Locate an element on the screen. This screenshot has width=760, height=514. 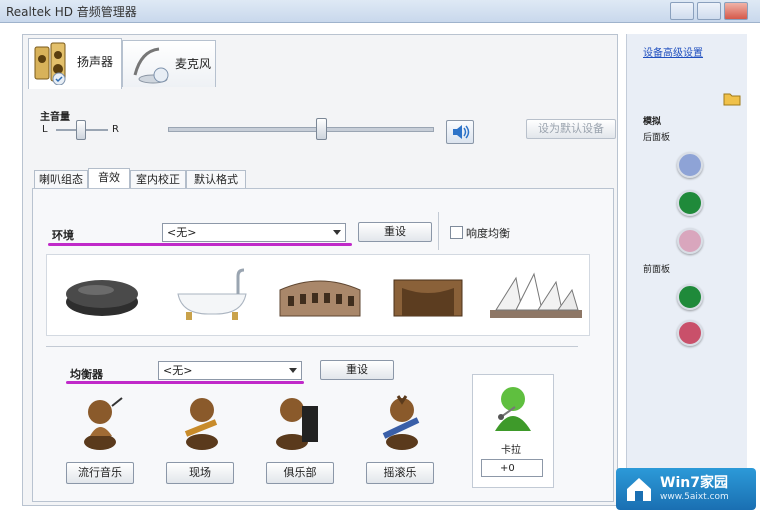
mute-button is located at coordinates (460, 132).